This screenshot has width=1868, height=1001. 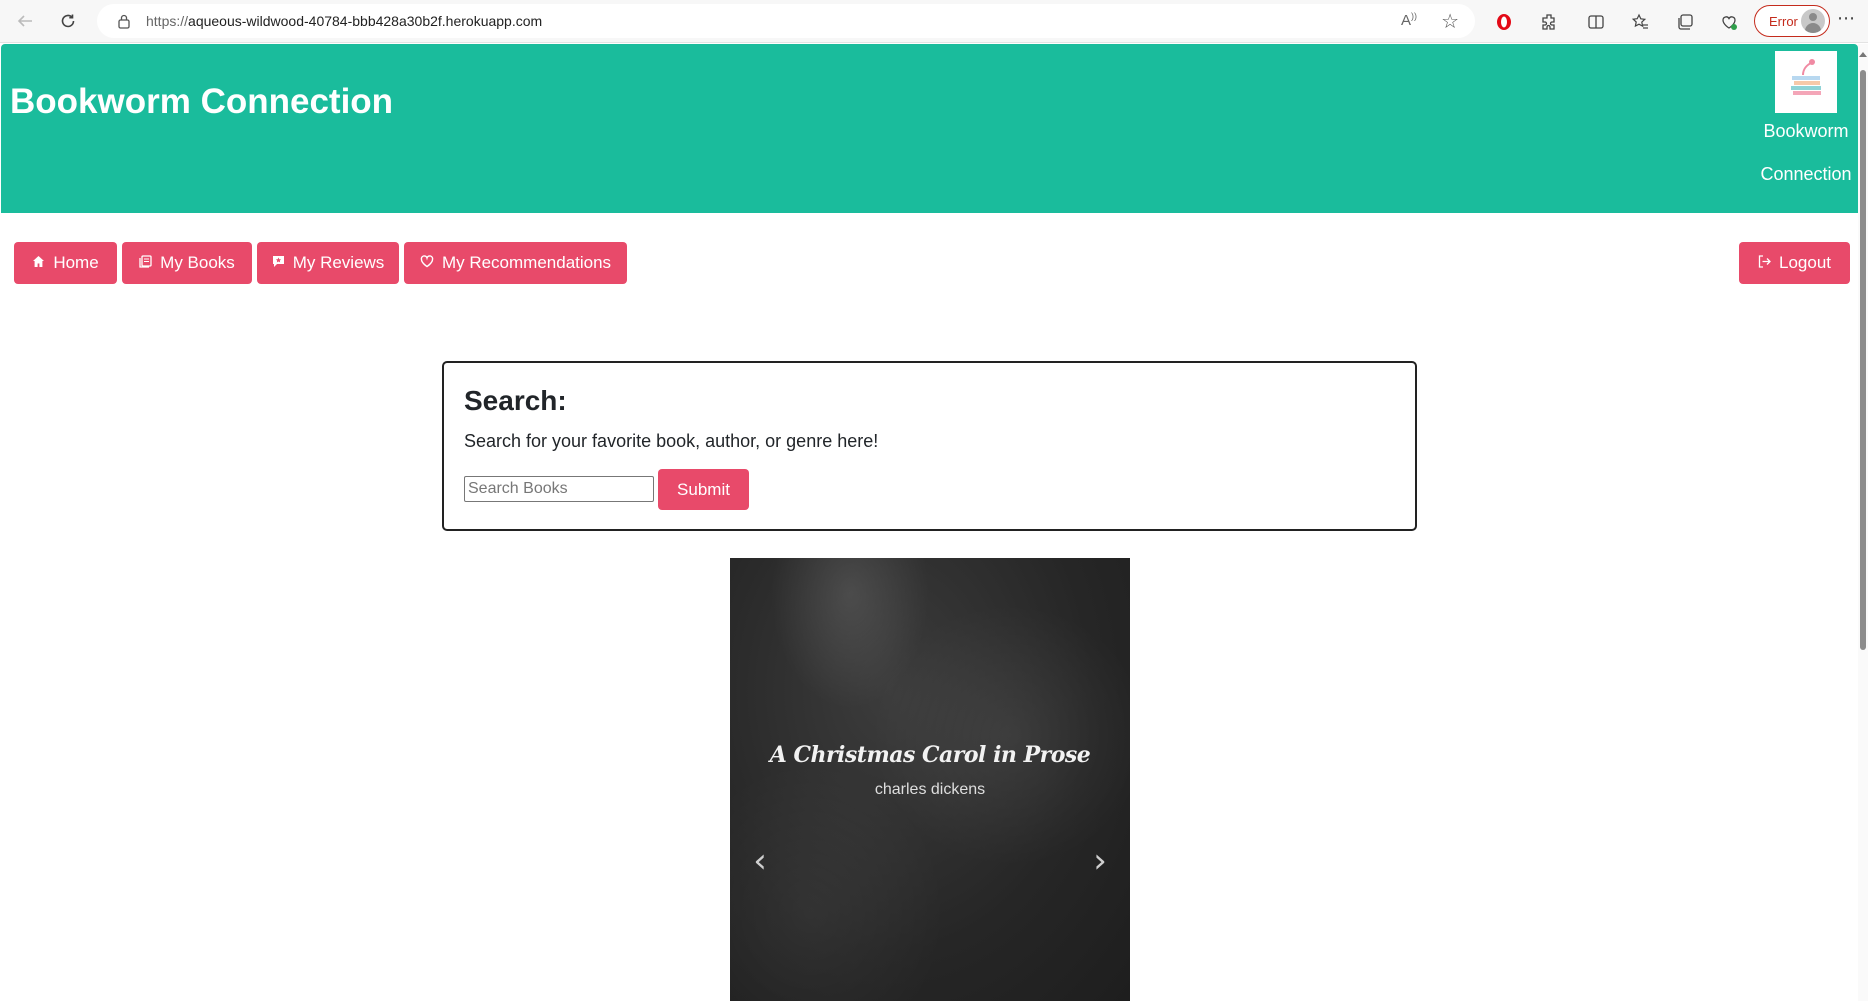 What do you see at coordinates (278, 263) in the screenshot?
I see `review-icon` at bounding box center [278, 263].